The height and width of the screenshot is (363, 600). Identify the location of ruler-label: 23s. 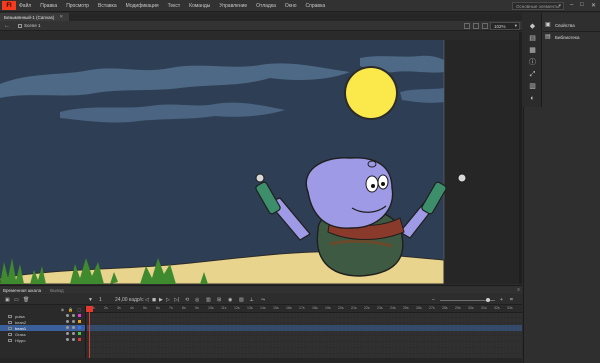
(380, 308).